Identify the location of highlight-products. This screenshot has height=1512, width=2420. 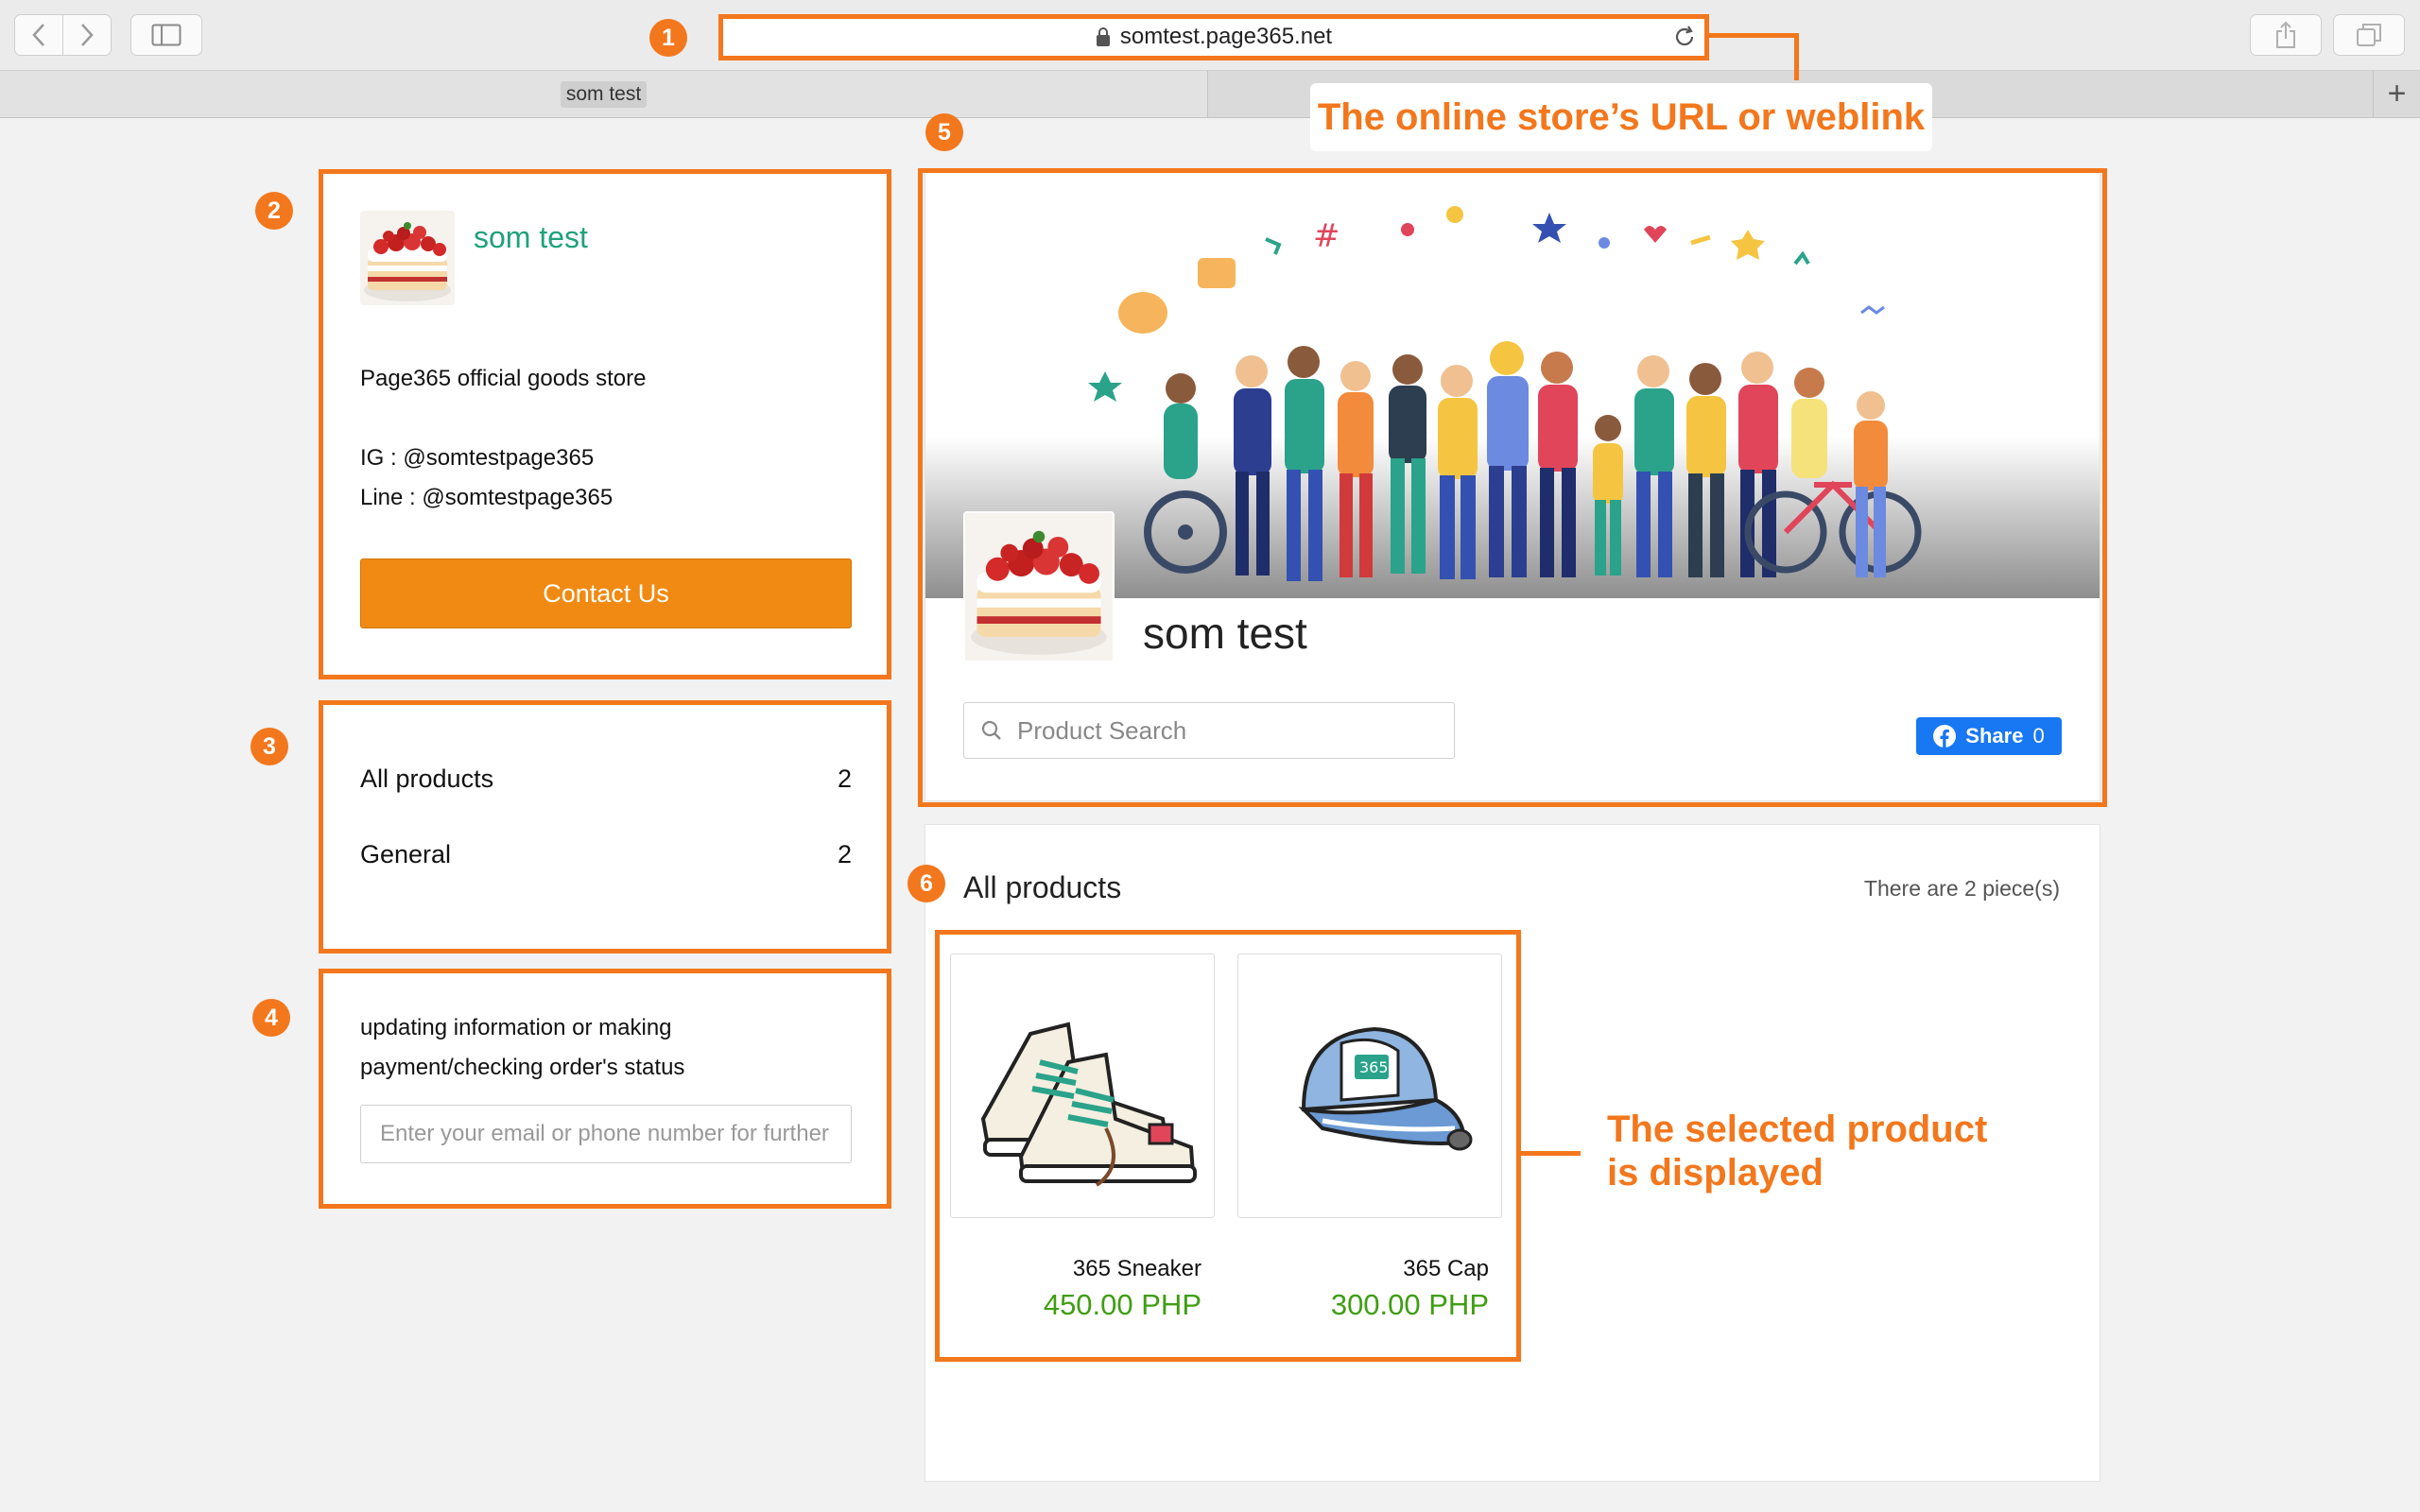
(1228, 1146).